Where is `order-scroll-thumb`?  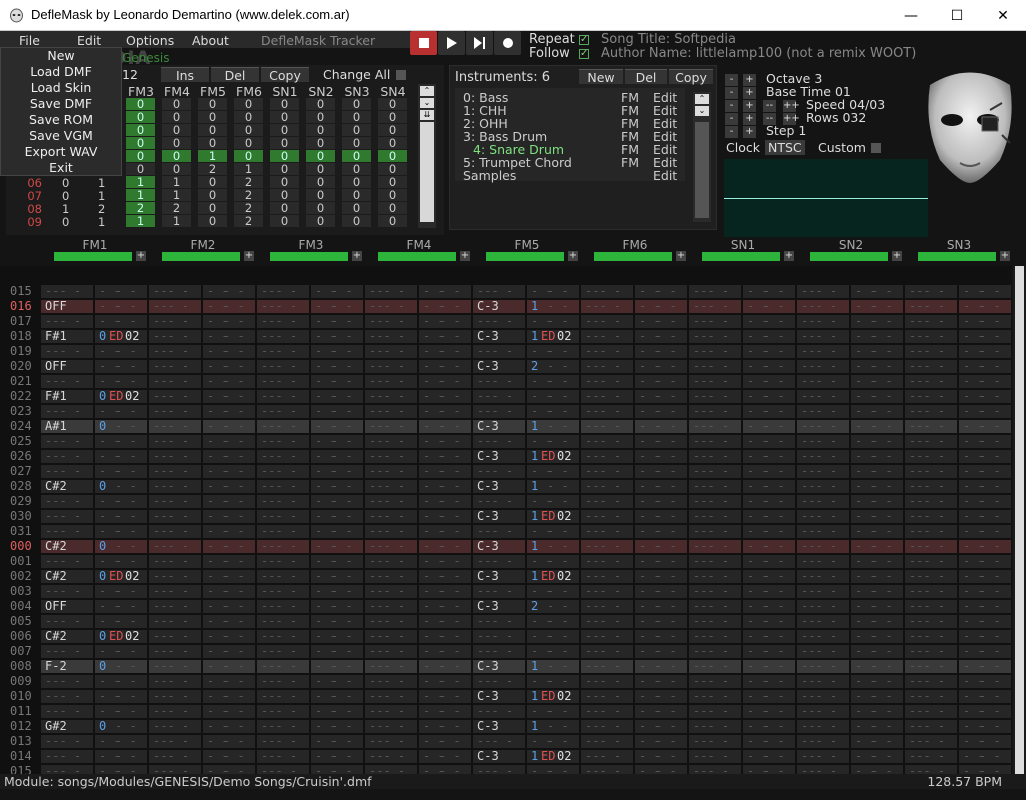 order-scroll-thumb is located at coordinates (427, 172).